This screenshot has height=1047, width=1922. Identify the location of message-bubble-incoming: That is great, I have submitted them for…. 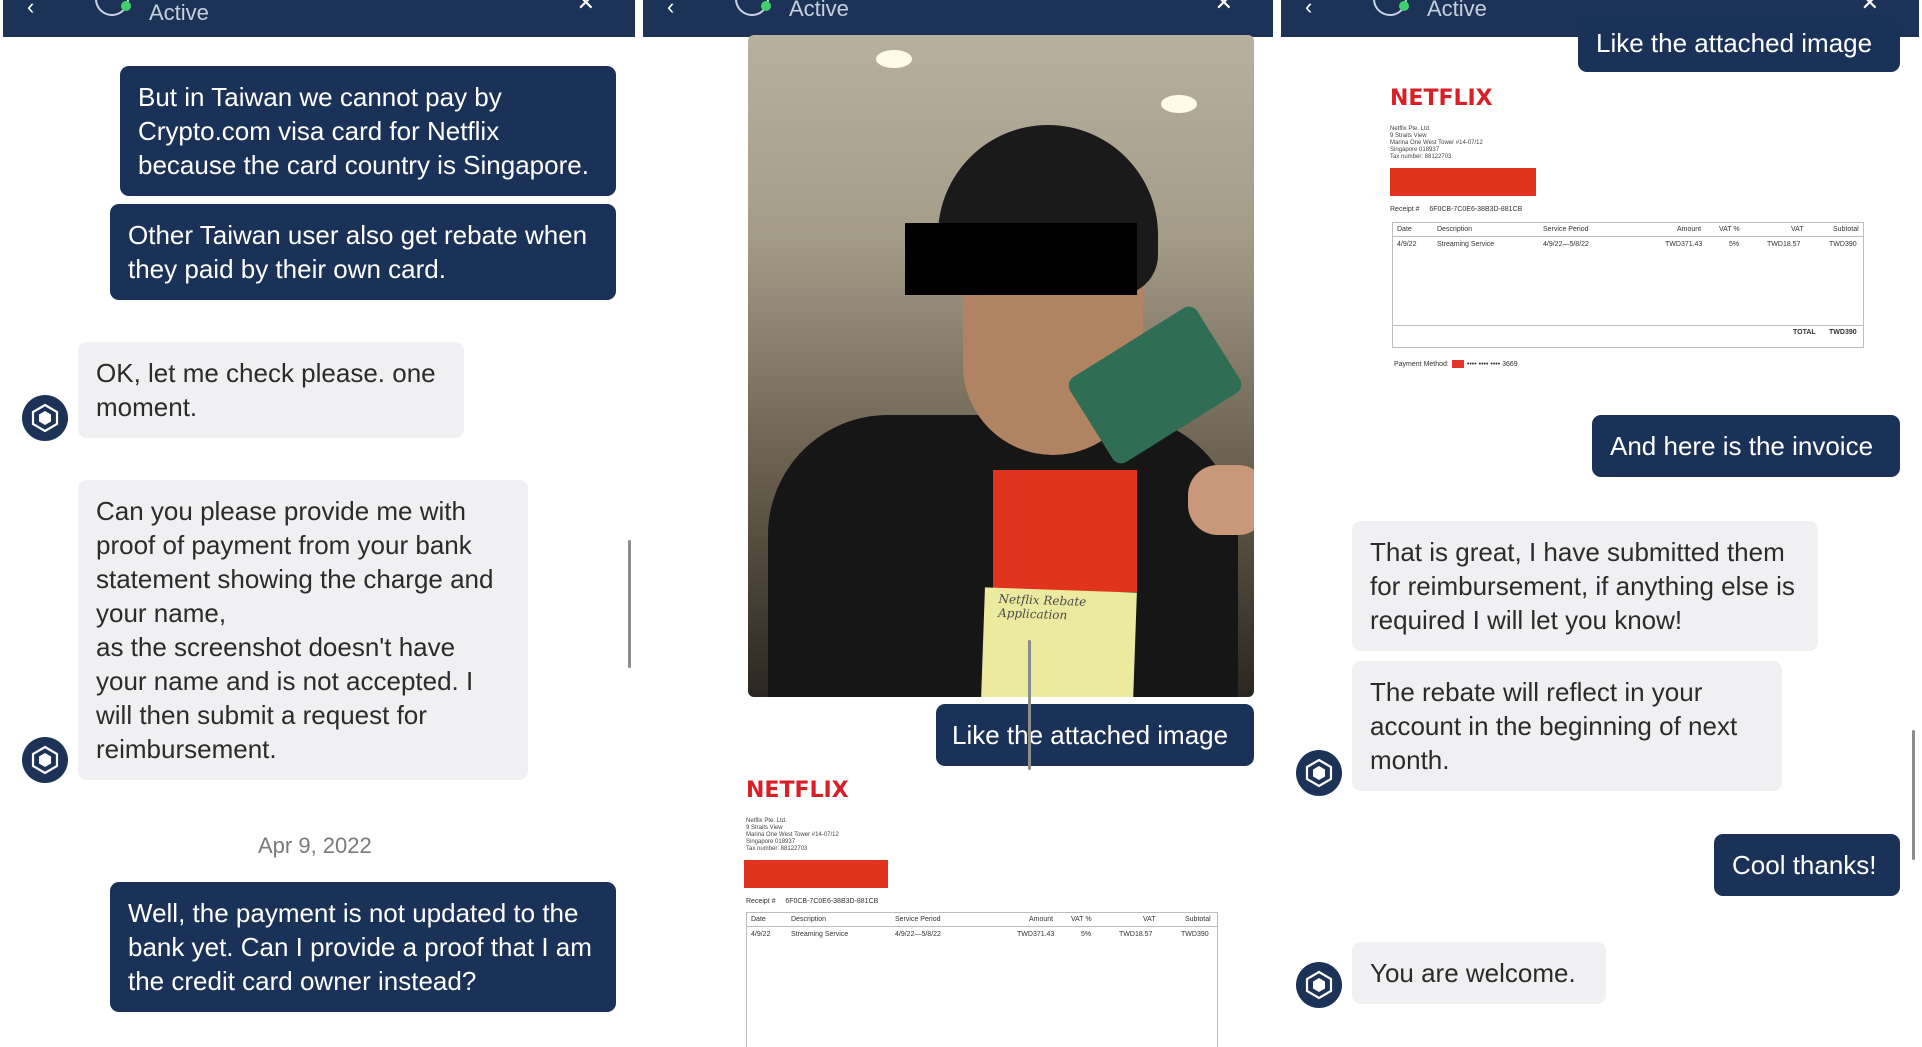
(1585, 586).